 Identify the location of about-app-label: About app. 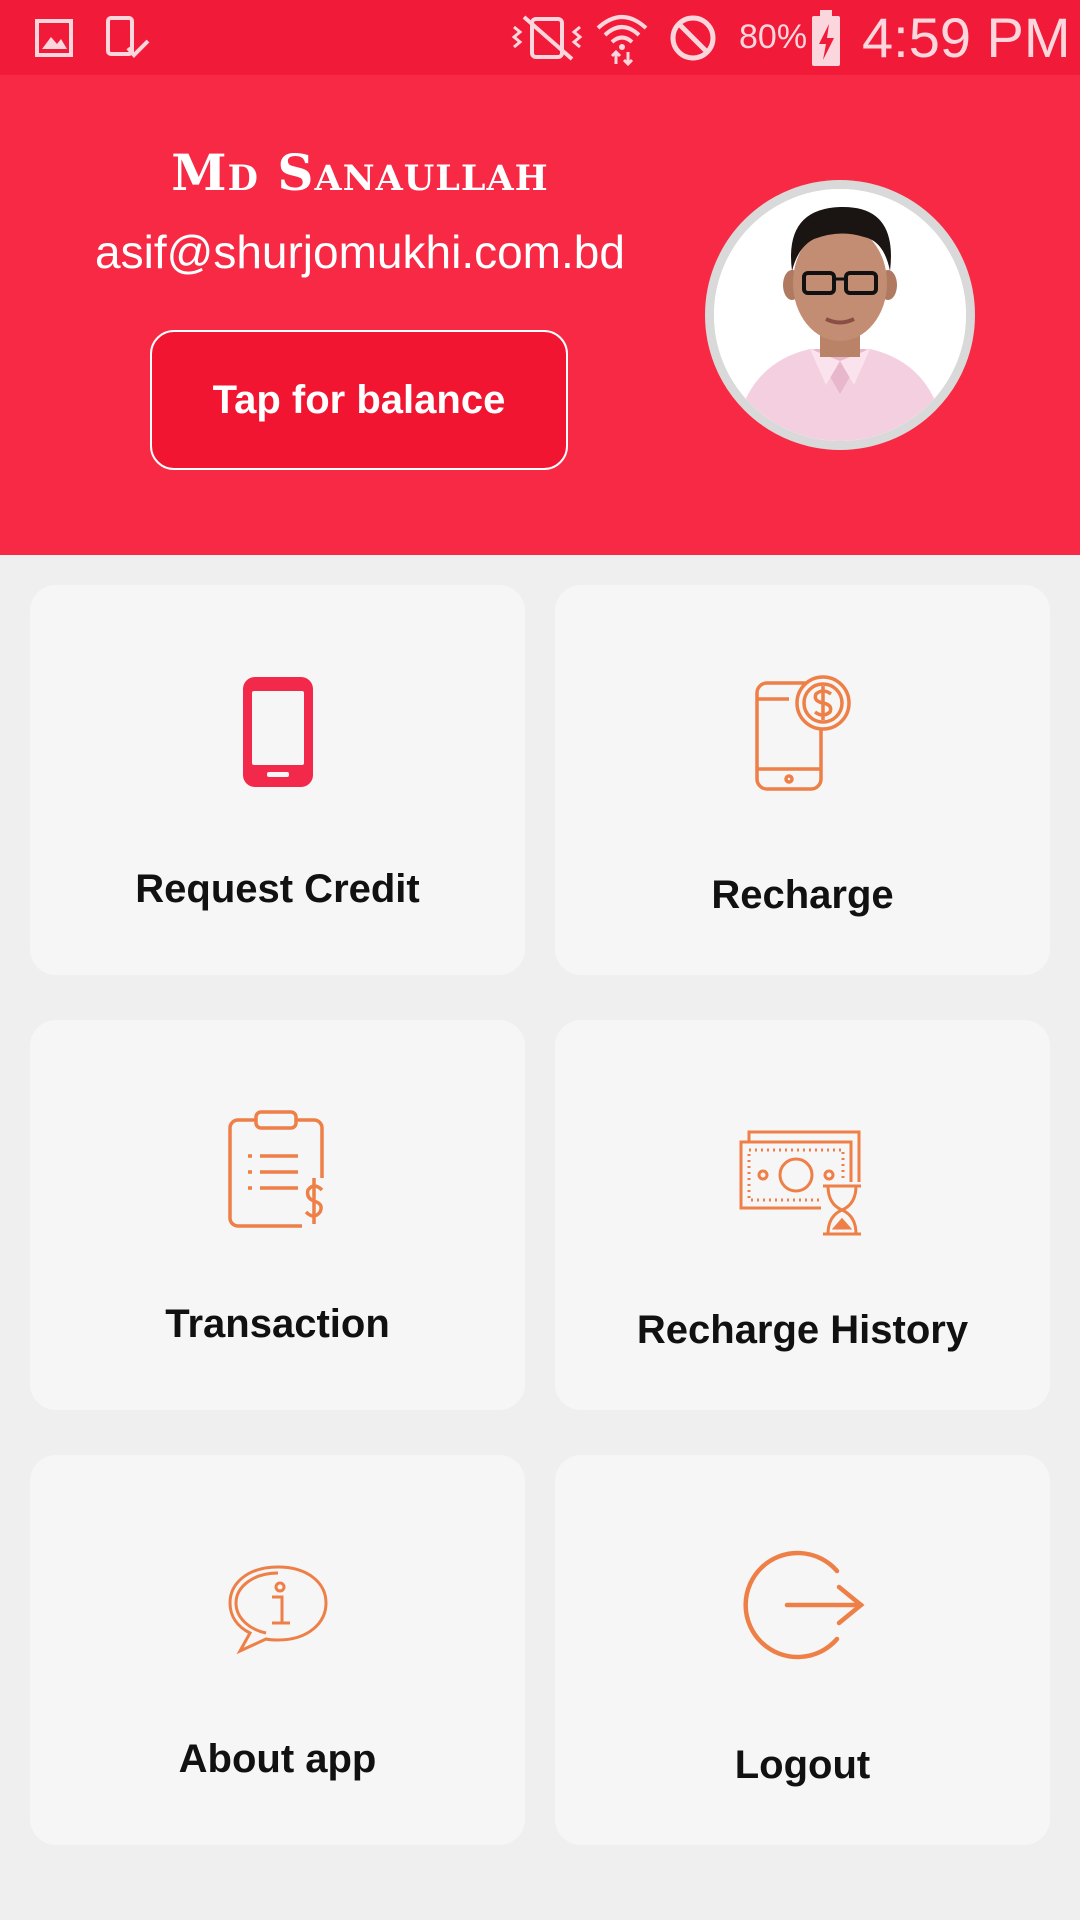
(277, 1759).